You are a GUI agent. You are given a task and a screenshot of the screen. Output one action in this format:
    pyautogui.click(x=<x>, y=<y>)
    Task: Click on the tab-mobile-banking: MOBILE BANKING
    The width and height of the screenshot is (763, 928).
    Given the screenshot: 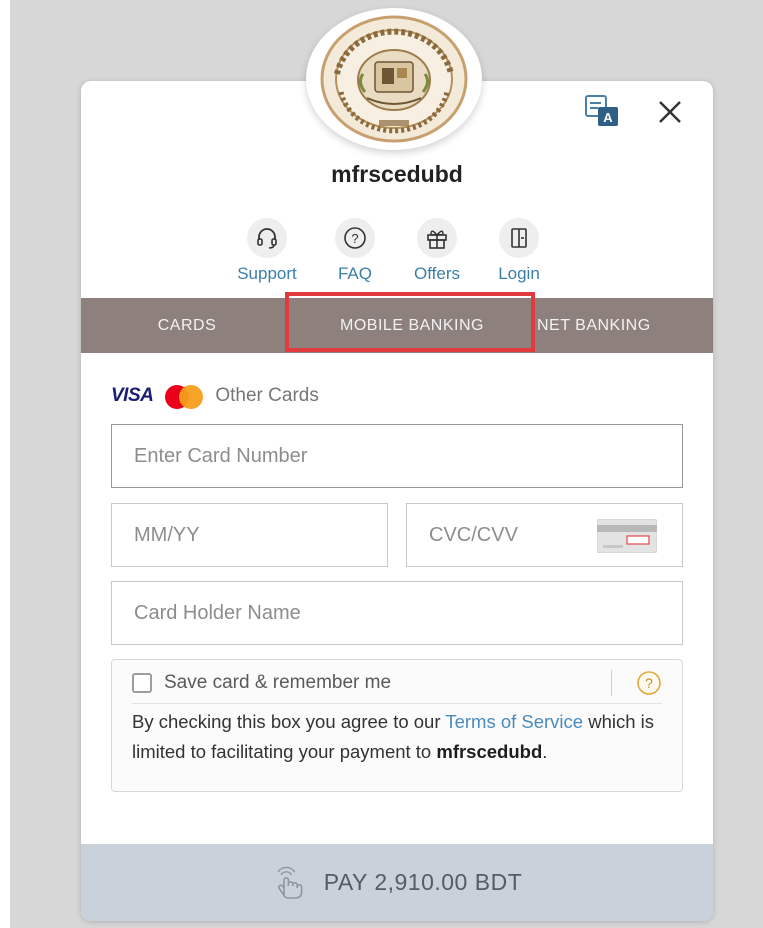 What is the action you would take?
    pyautogui.click(x=412, y=325)
    